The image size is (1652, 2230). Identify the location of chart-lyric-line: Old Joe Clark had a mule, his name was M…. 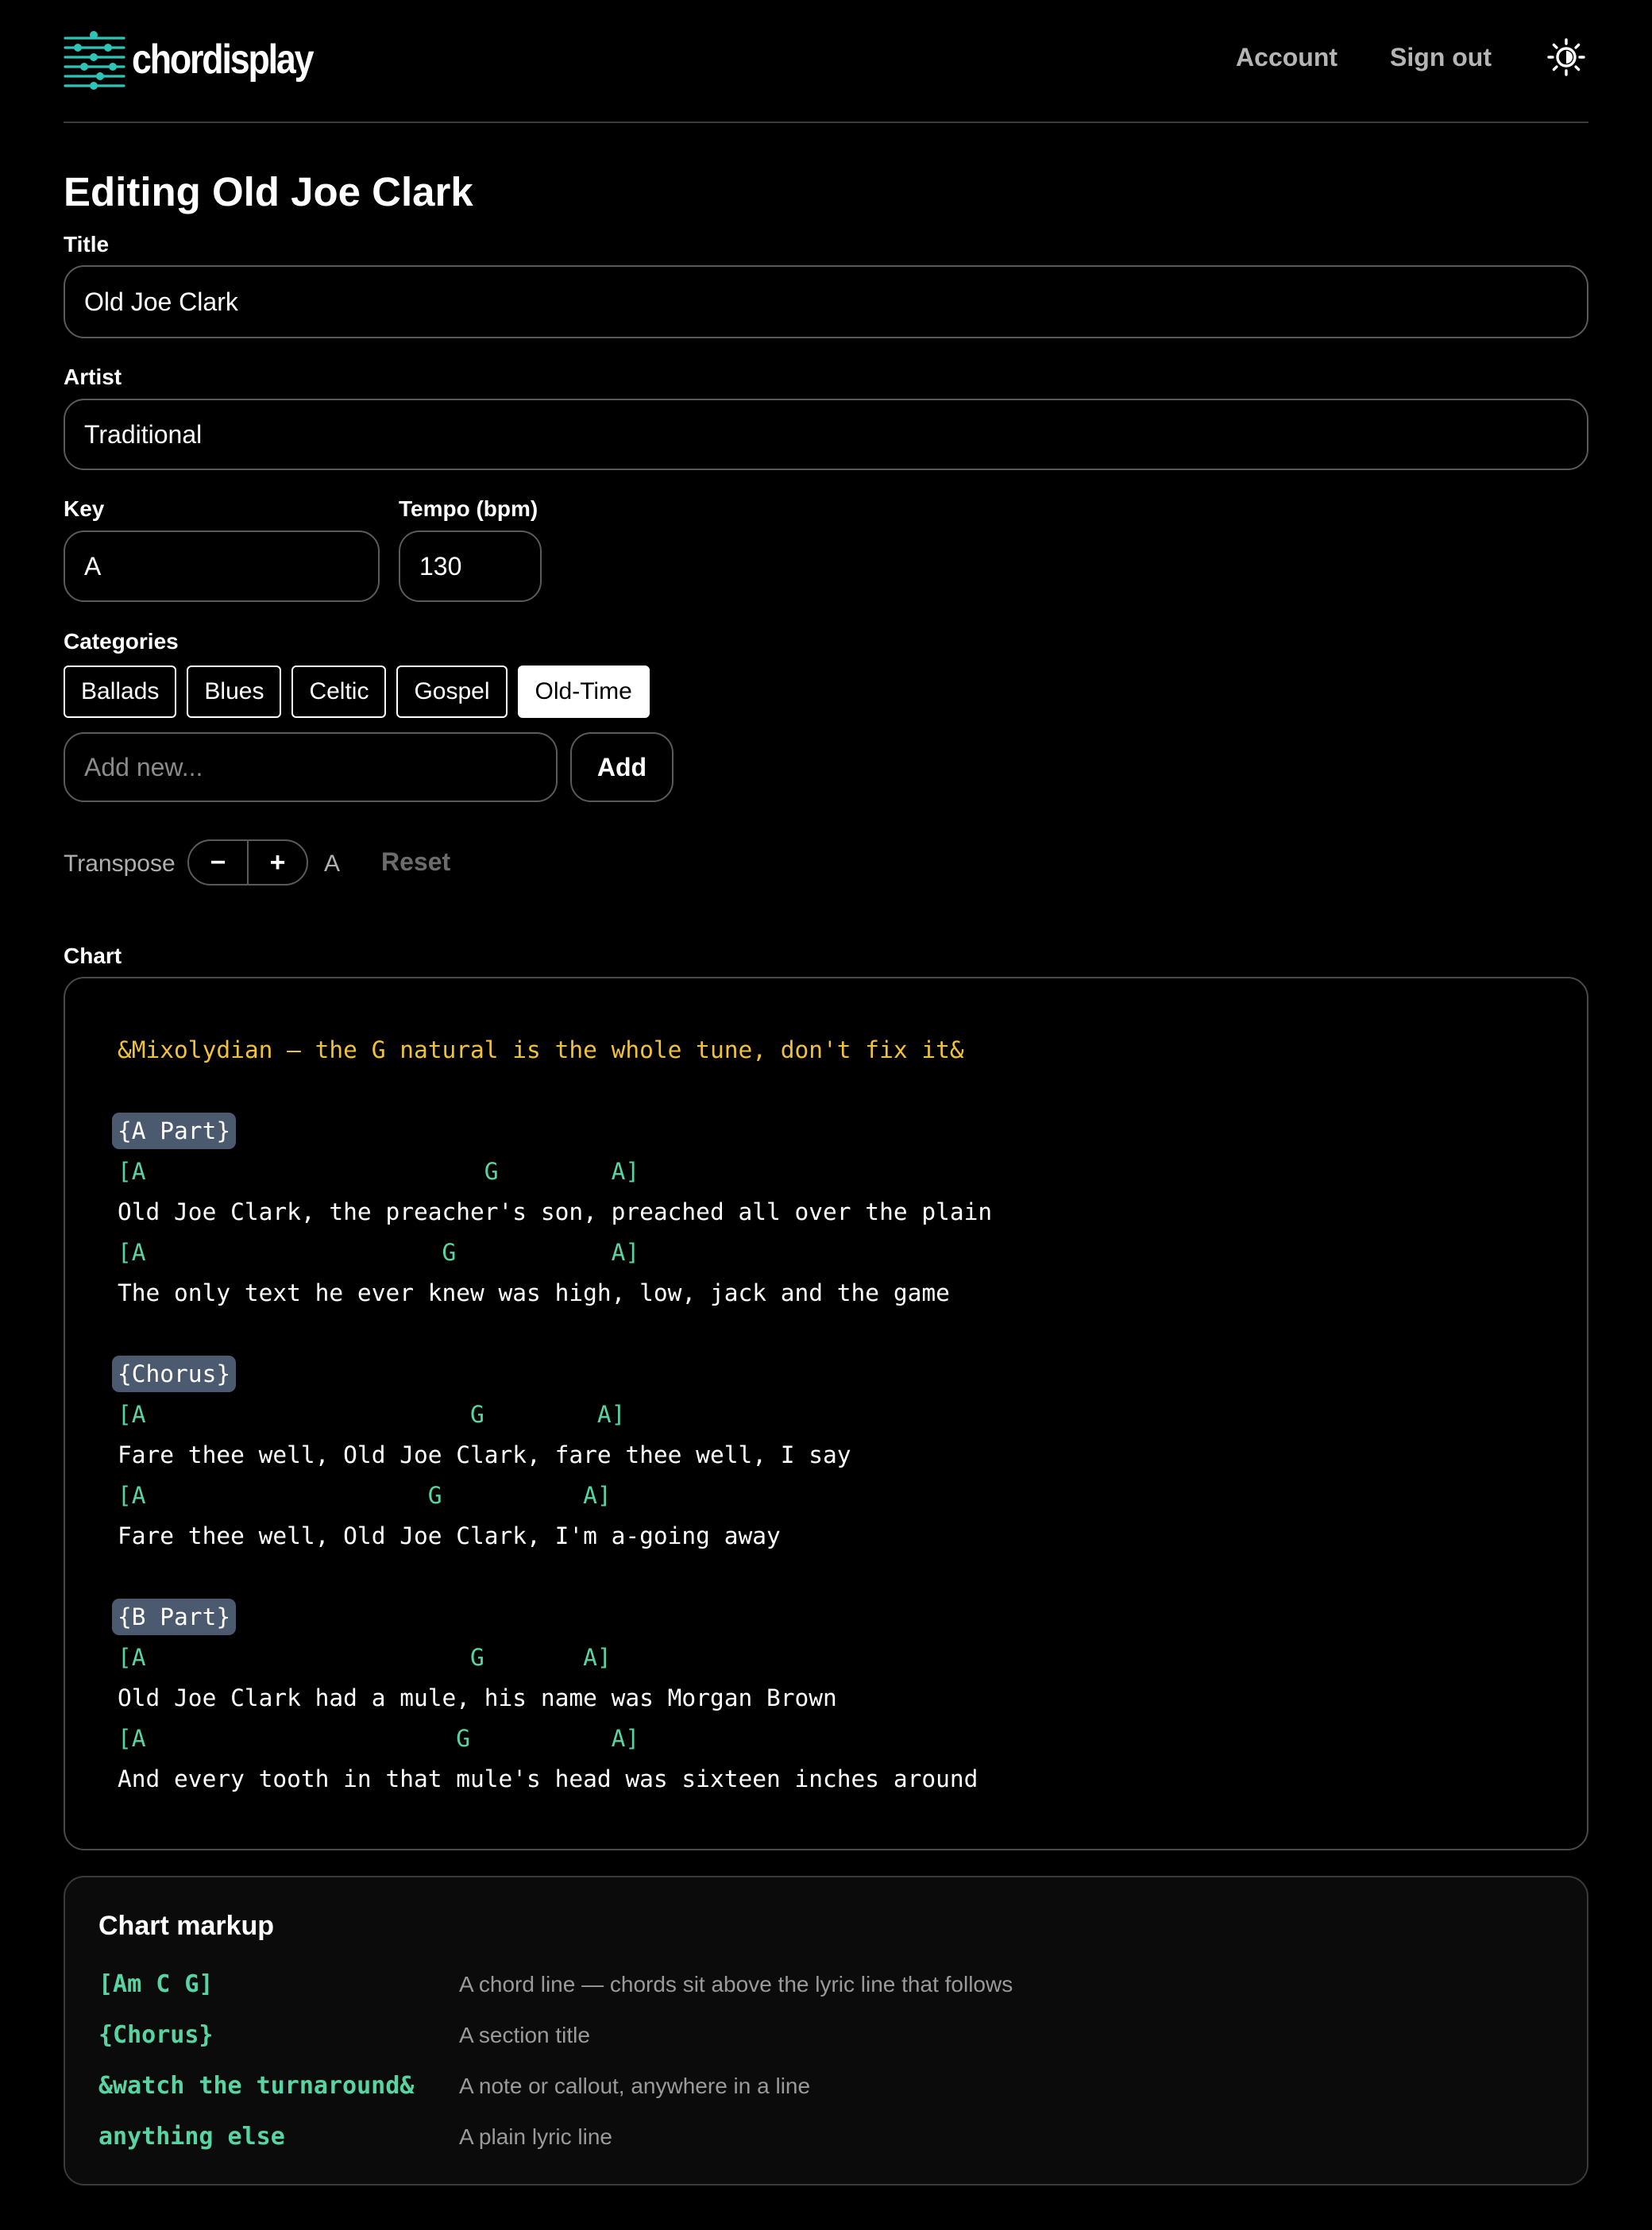
(477, 1697).